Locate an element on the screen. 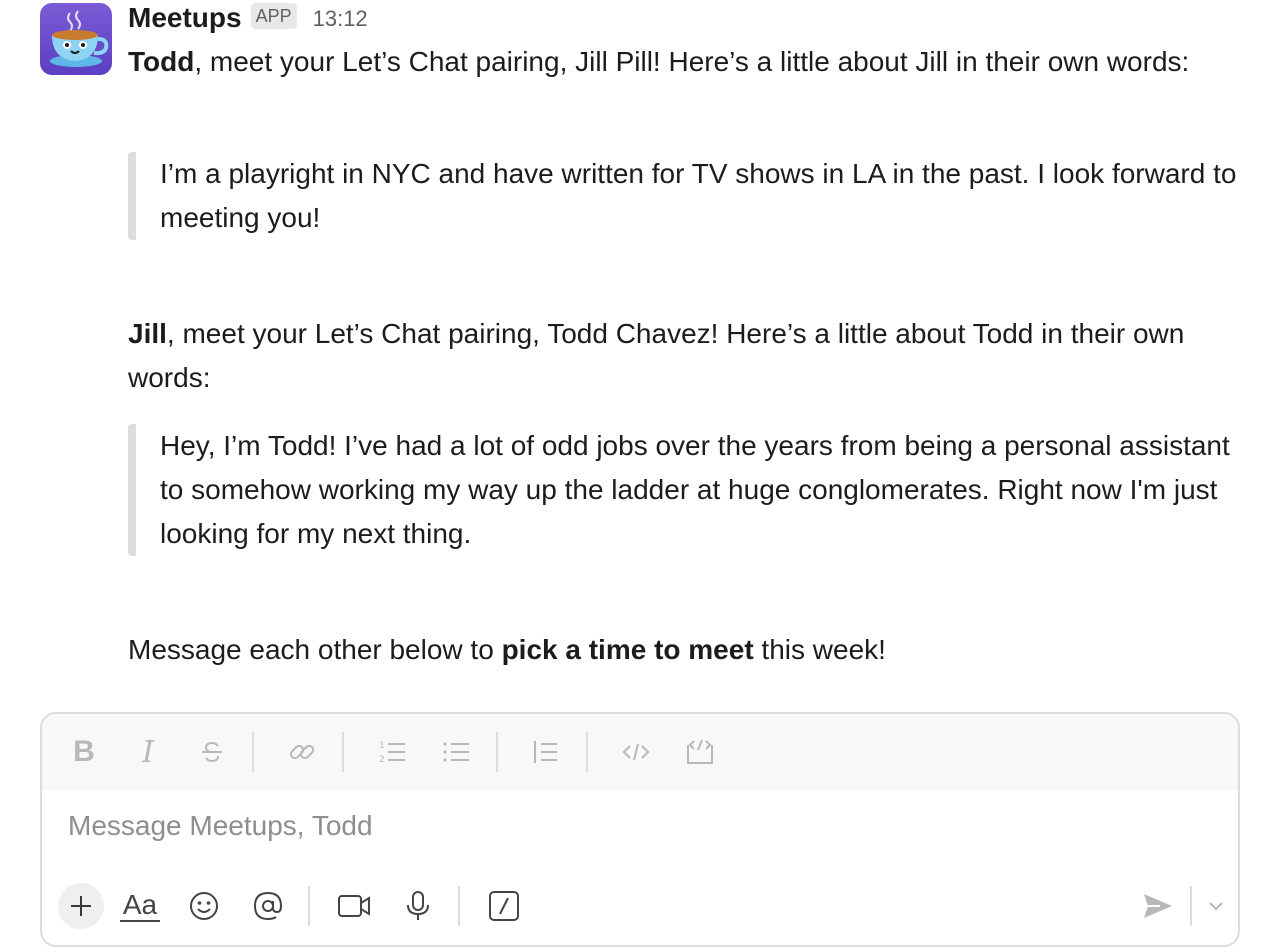 This screenshot has height=952, width=1280. app-badge: APP is located at coordinates (273, 16).